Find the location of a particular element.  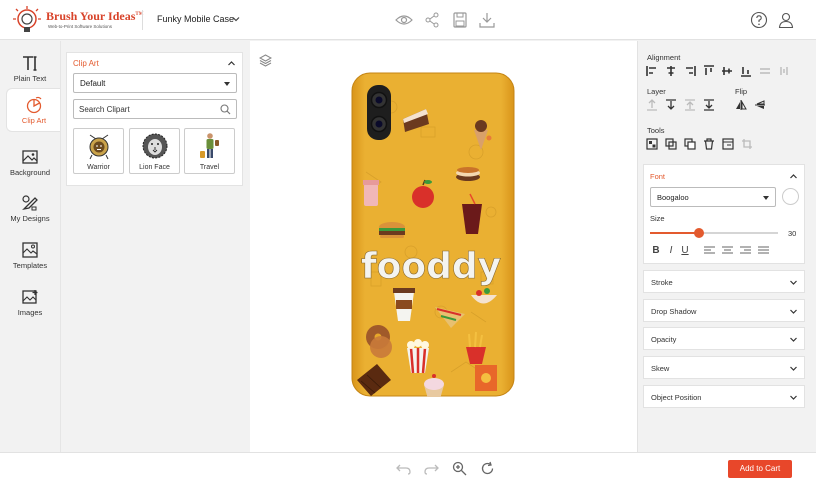

flip-label: Flip is located at coordinates (741, 91).